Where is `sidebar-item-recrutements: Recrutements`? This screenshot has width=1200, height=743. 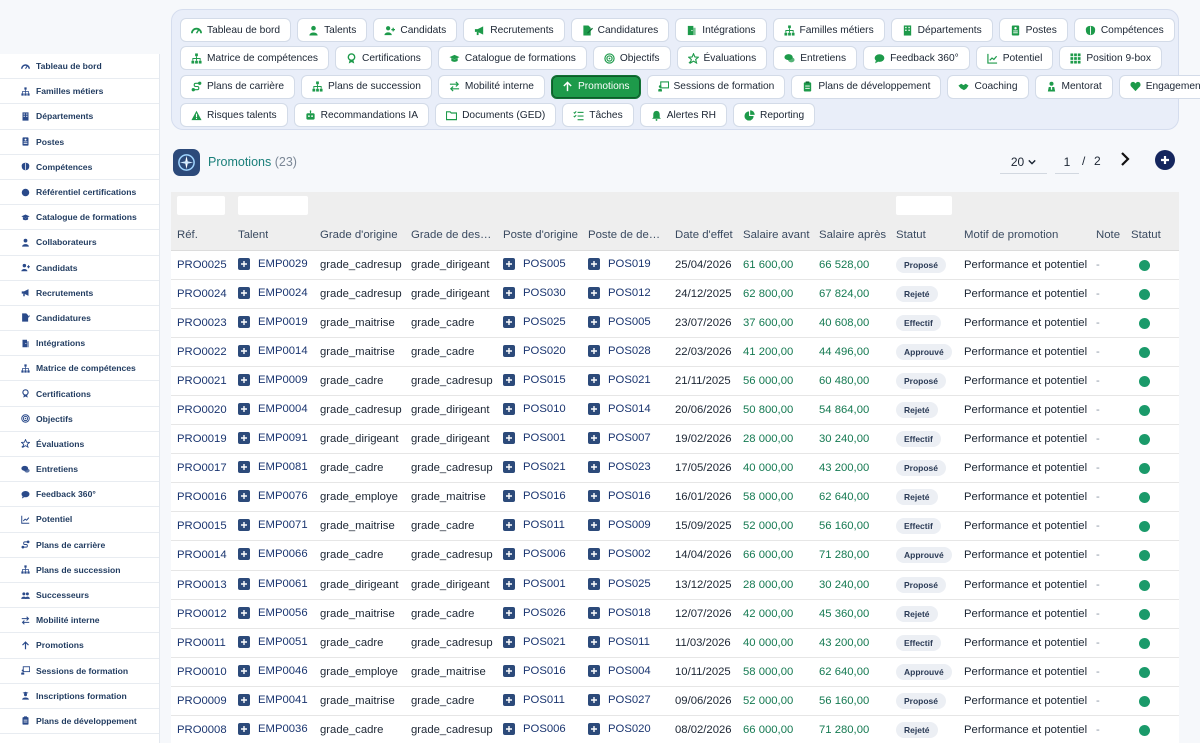 sidebar-item-recrutements: Recrutements is located at coordinates (79, 293).